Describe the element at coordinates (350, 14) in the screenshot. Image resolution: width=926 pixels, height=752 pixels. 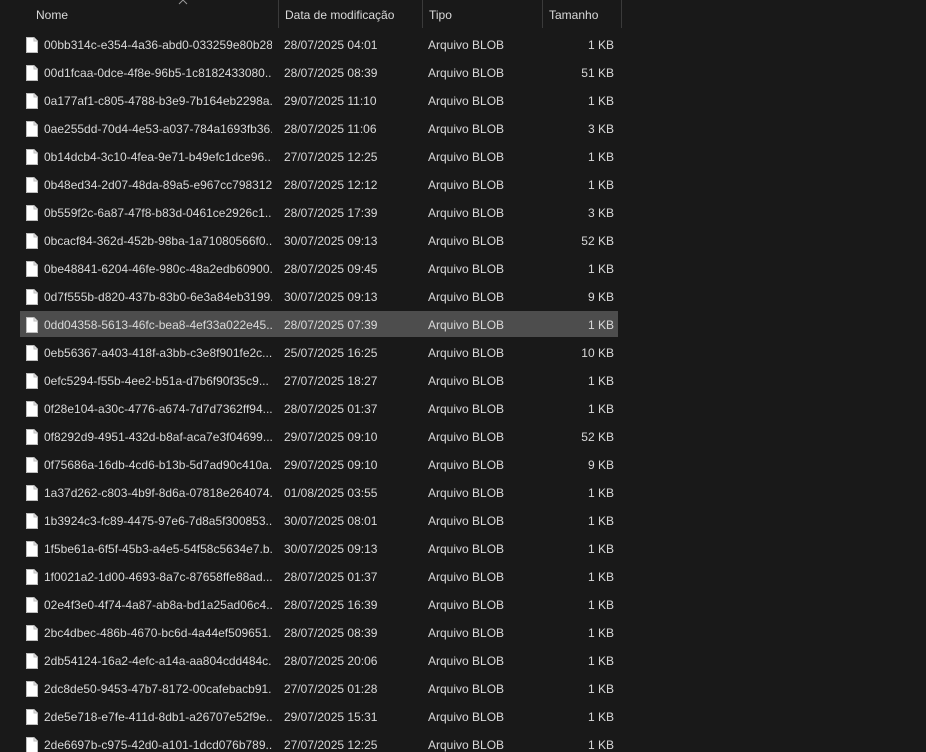
I see `column-header-date: Data de modificação` at that location.